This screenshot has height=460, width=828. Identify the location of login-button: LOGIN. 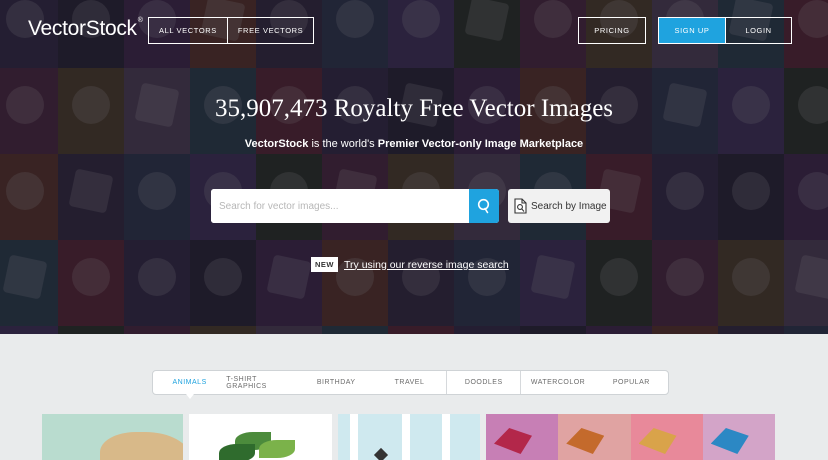
(758, 30).